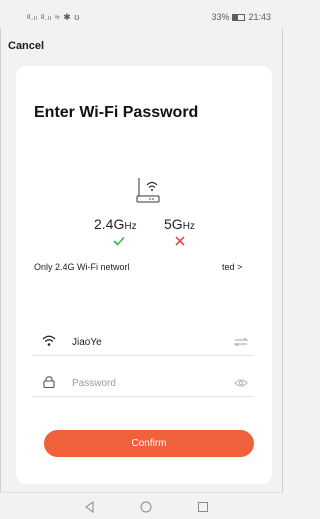 The image size is (320, 519). I want to click on lock-icon, so click(49, 382).